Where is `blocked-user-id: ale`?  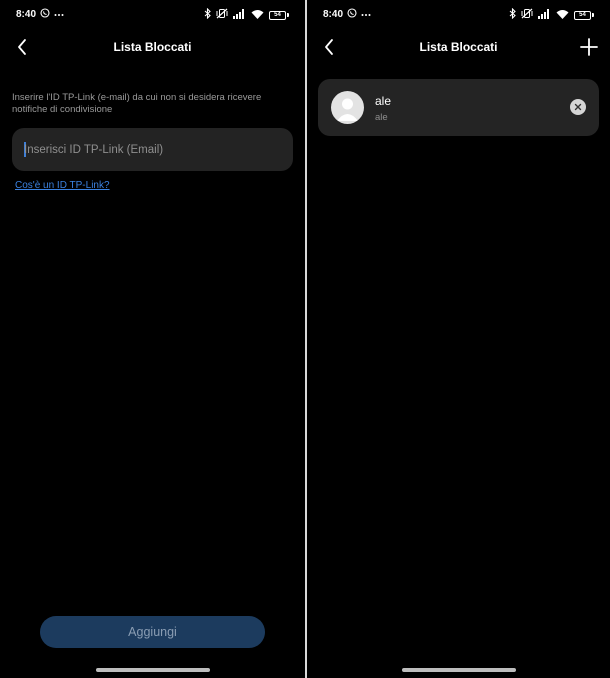 blocked-user-id: ale is located at coordinates (381, 117).